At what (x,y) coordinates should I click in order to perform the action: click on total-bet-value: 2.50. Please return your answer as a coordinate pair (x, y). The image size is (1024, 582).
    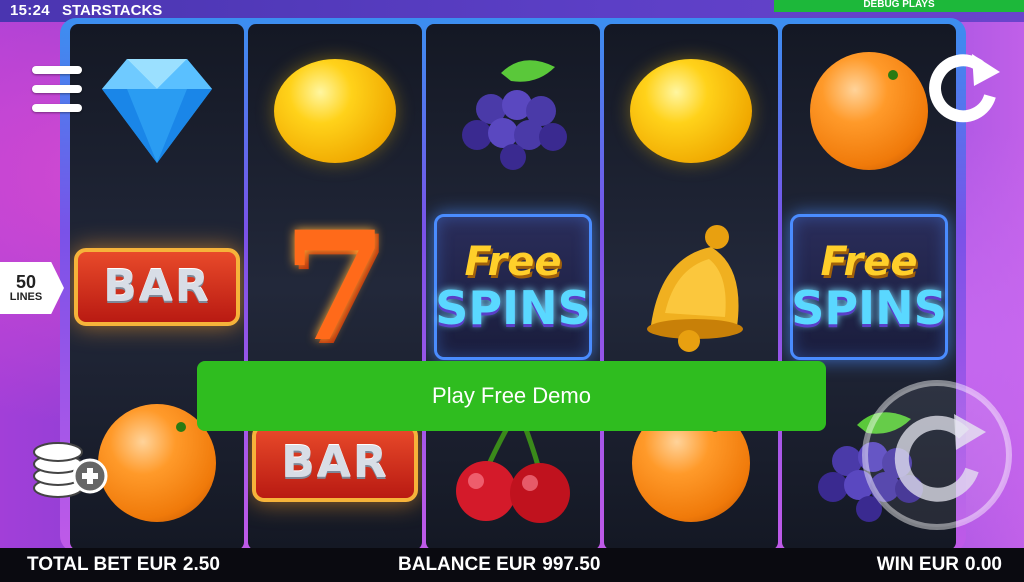
    Looking at the image, I should click on (201, 564).